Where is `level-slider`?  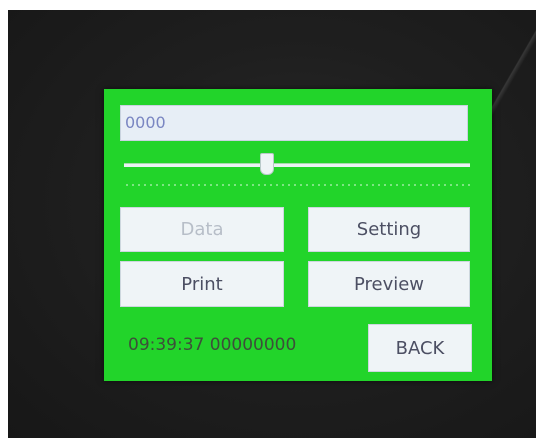 level-slider is located at coordinates (297, 164).